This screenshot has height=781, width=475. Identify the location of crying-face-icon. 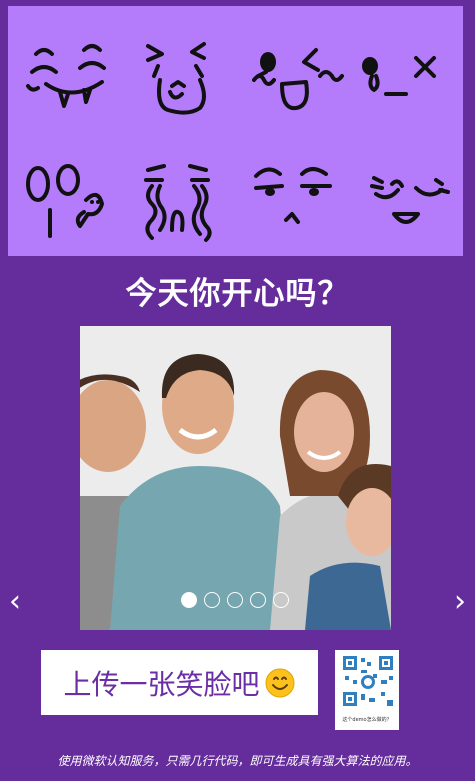
(184, 206).